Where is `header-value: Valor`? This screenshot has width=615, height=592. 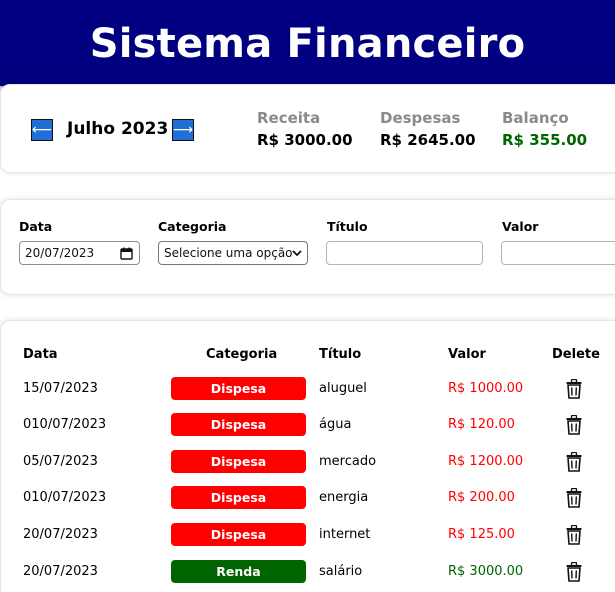
header-value: Valor is located at coordinates (467, 354).